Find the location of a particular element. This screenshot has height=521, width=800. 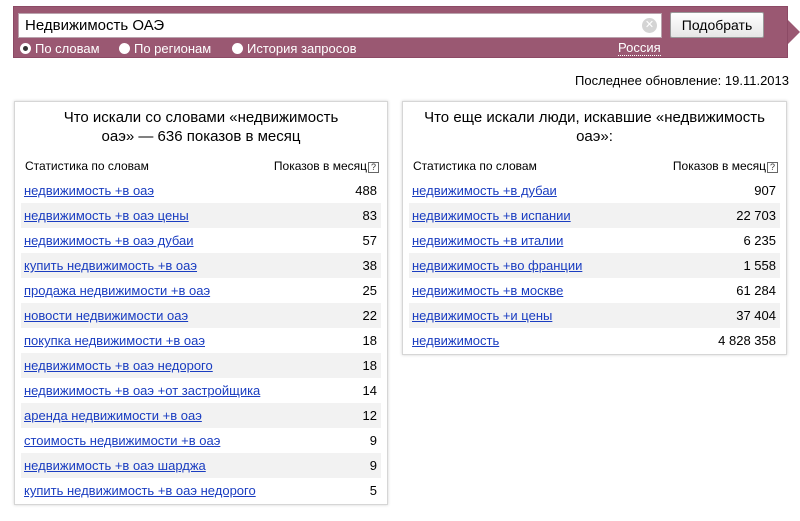

phrase-link: недвижимость +в испании is located at coordinates (491, 215).